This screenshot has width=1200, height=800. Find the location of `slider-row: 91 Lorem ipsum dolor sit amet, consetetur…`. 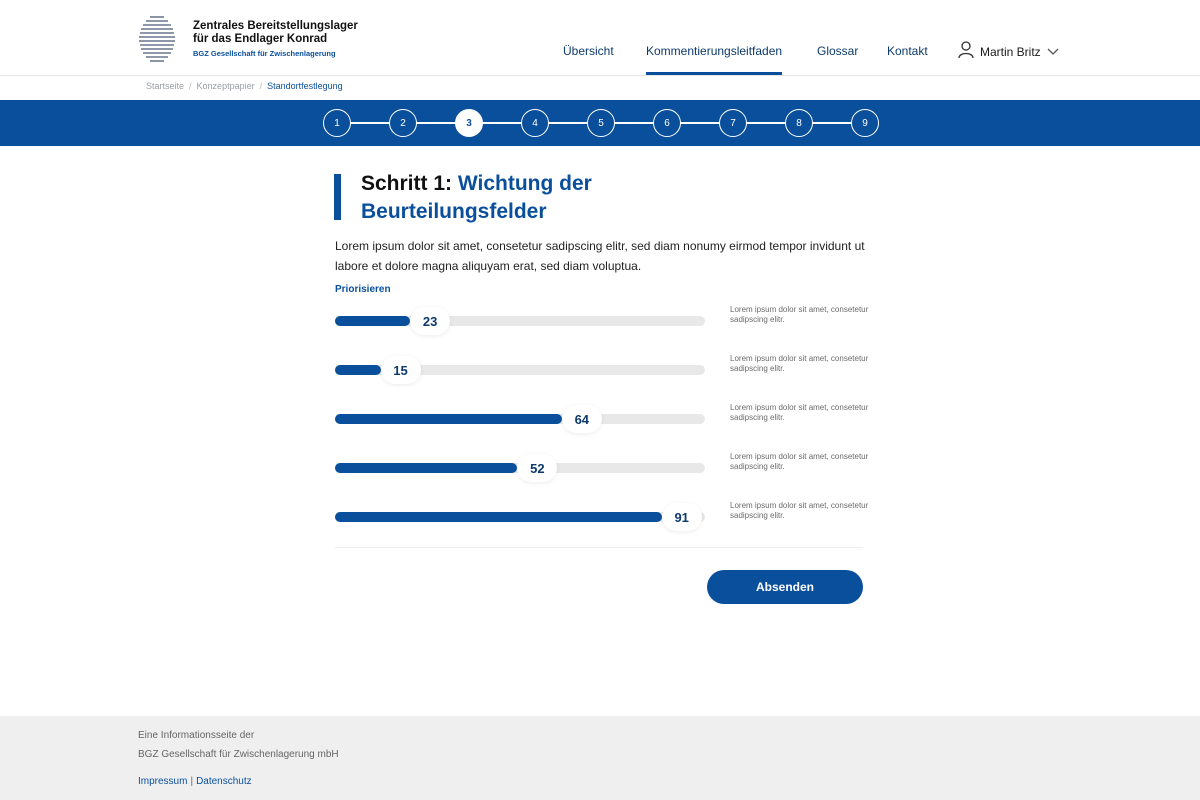

slider-row: 91 Lorem ipsum dolor sit amet, consetetur… is located at coordinates (601, 521).